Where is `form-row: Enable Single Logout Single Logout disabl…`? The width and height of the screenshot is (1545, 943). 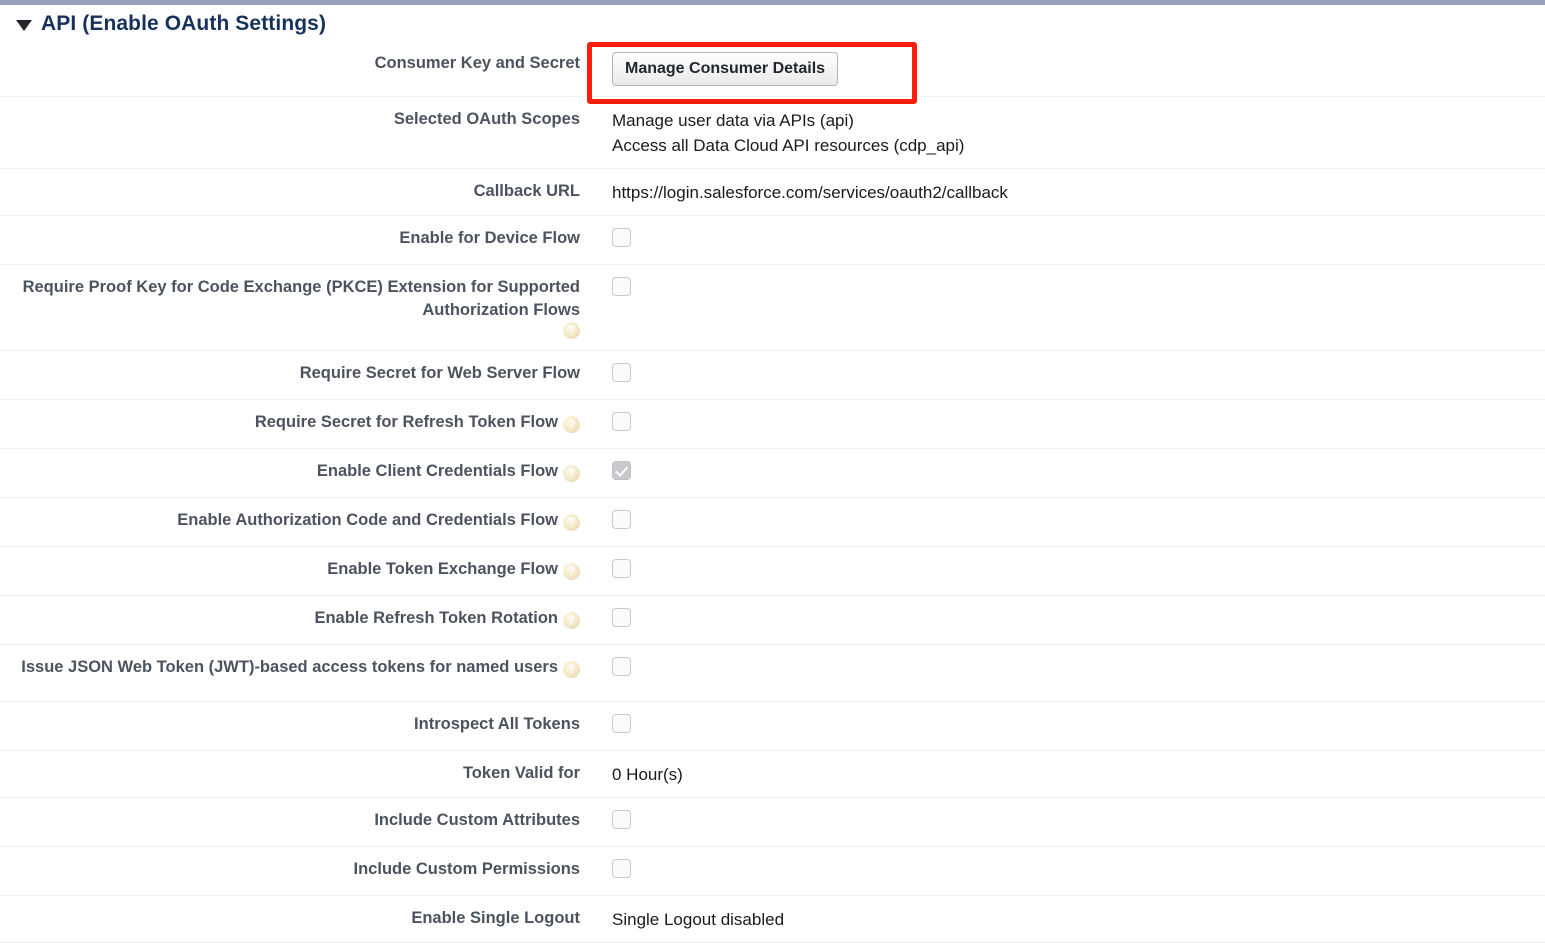
form-row: Enable Single Logout Single Logout disabl… is located at coordinates (772, 919).